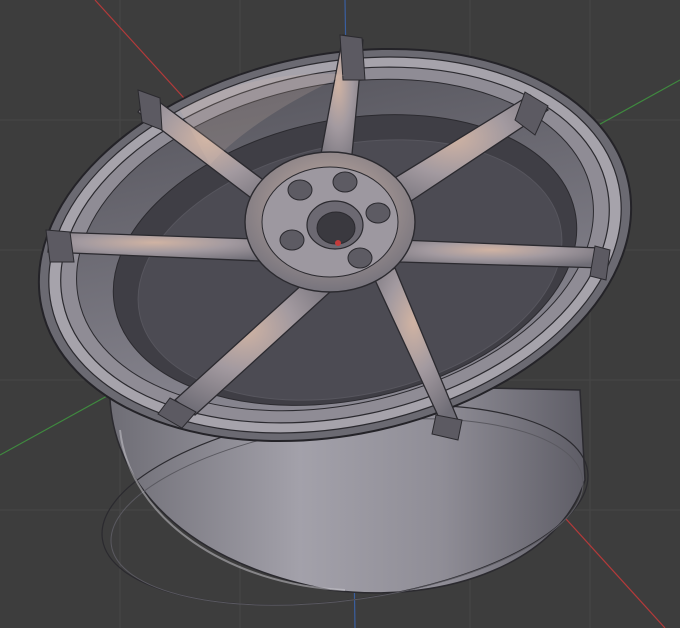 This screenshot has width=680, height=628. Describe the element at coordinates (338, 243) in the screenshot. I see `origin-point` at that location.